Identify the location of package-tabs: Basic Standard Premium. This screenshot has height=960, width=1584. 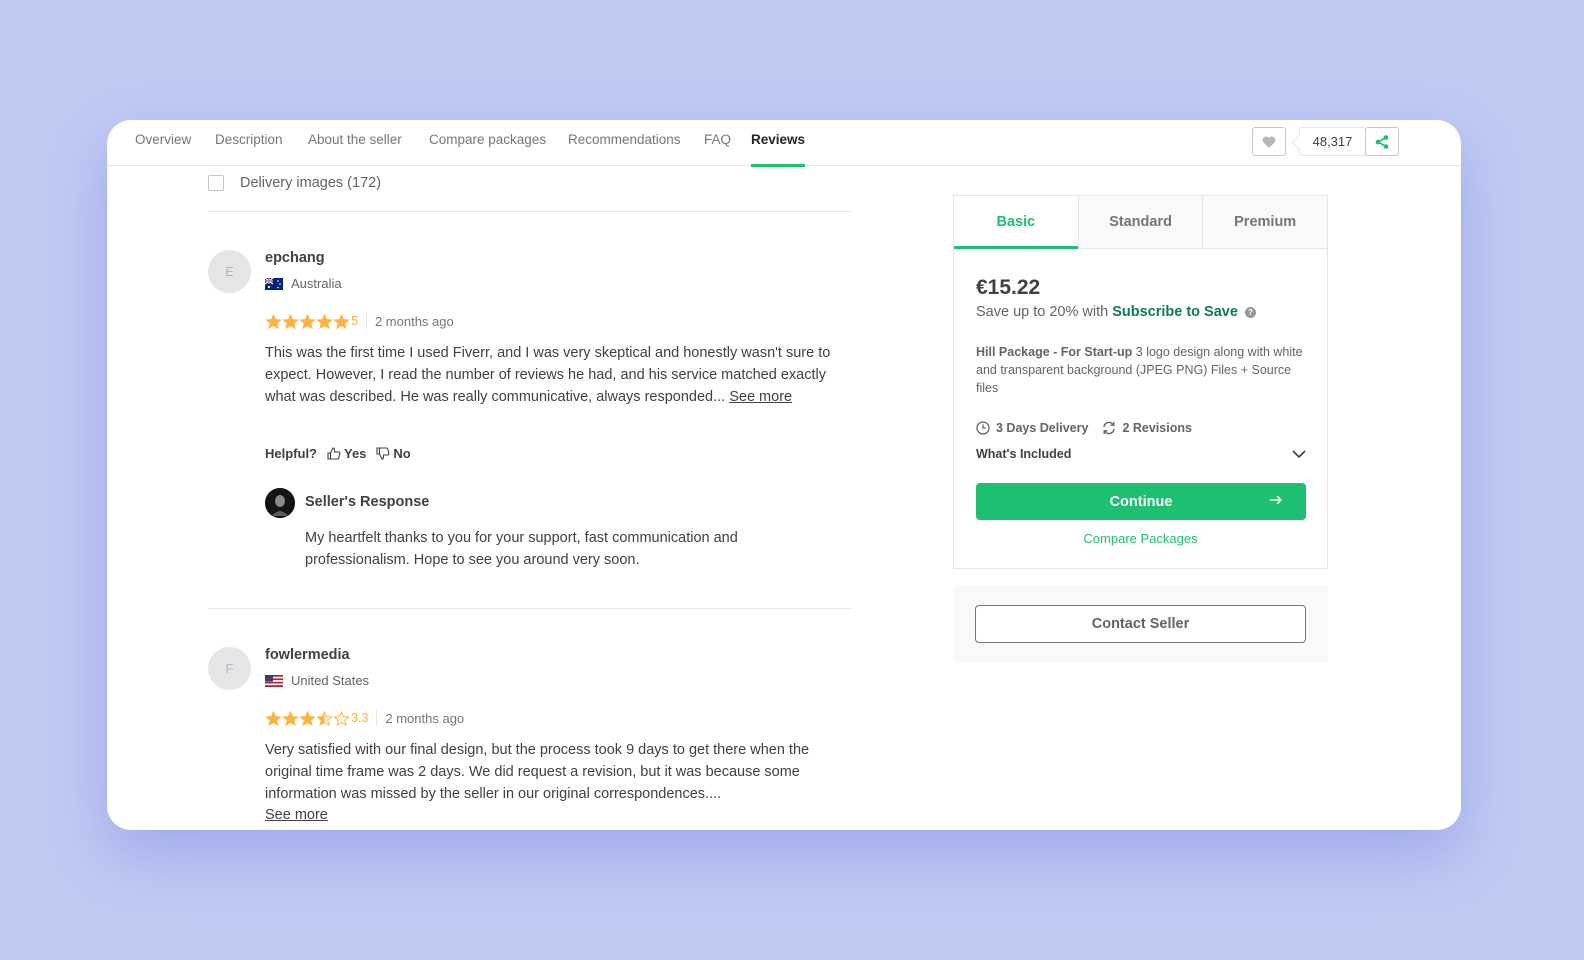
(1141, 222).